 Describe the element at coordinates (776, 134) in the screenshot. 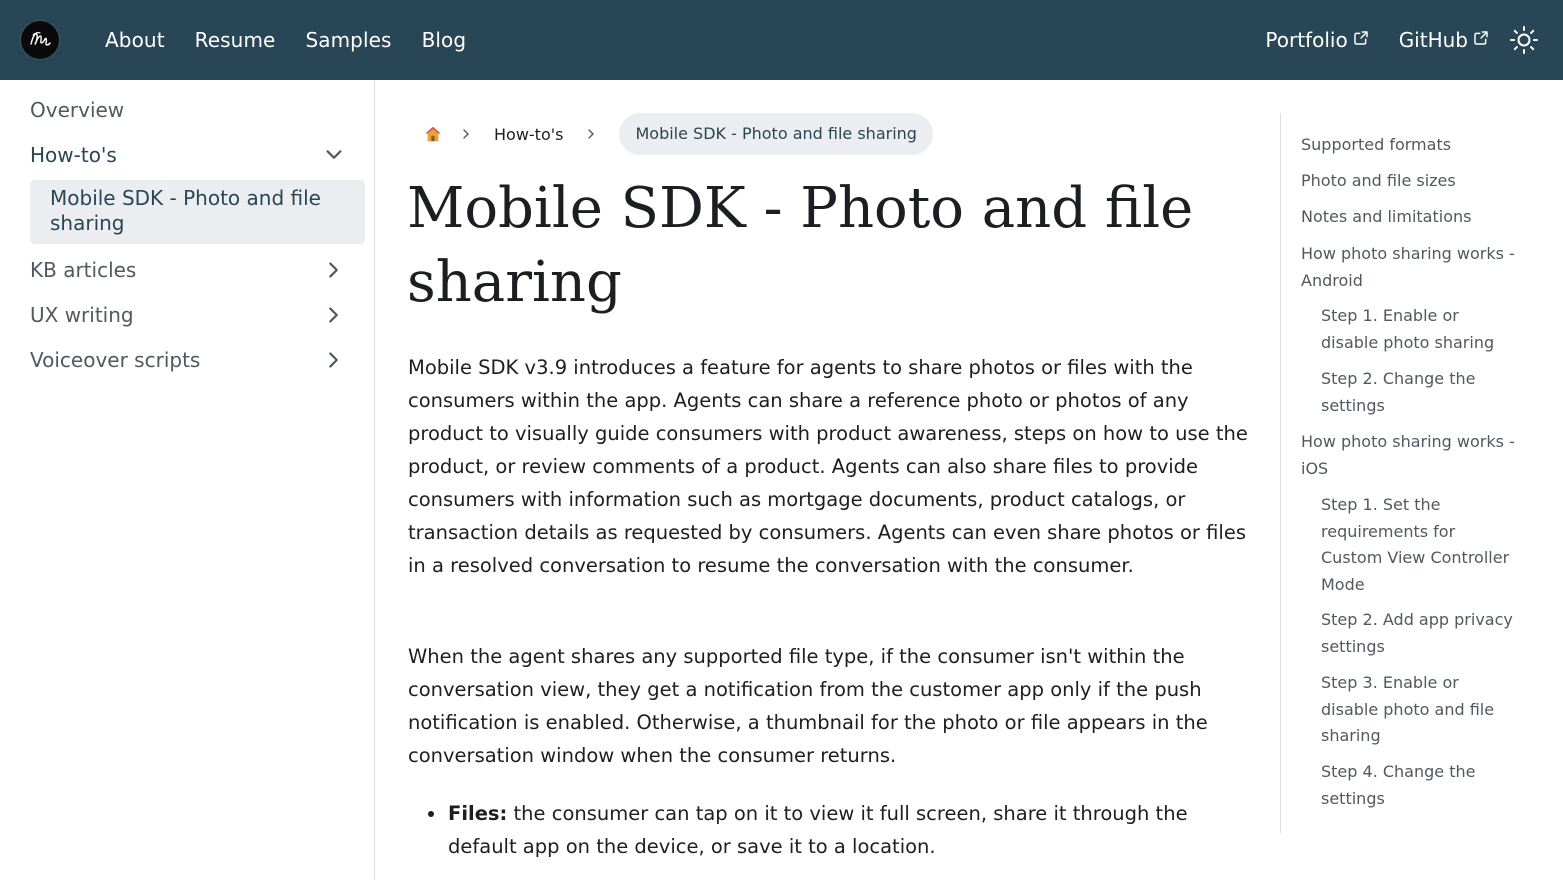

I see `breadcrumb-current: Mobile SDK - Photo and file sharing` at that location.